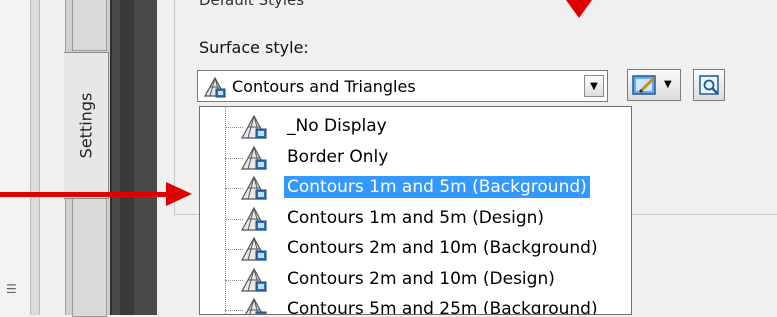 Image resolution: width=777 pixels, height=317 pixels. Describe the element at coordinates (84, 194) in the screenshot. I see `annotation-arrow-shaft` at that location.